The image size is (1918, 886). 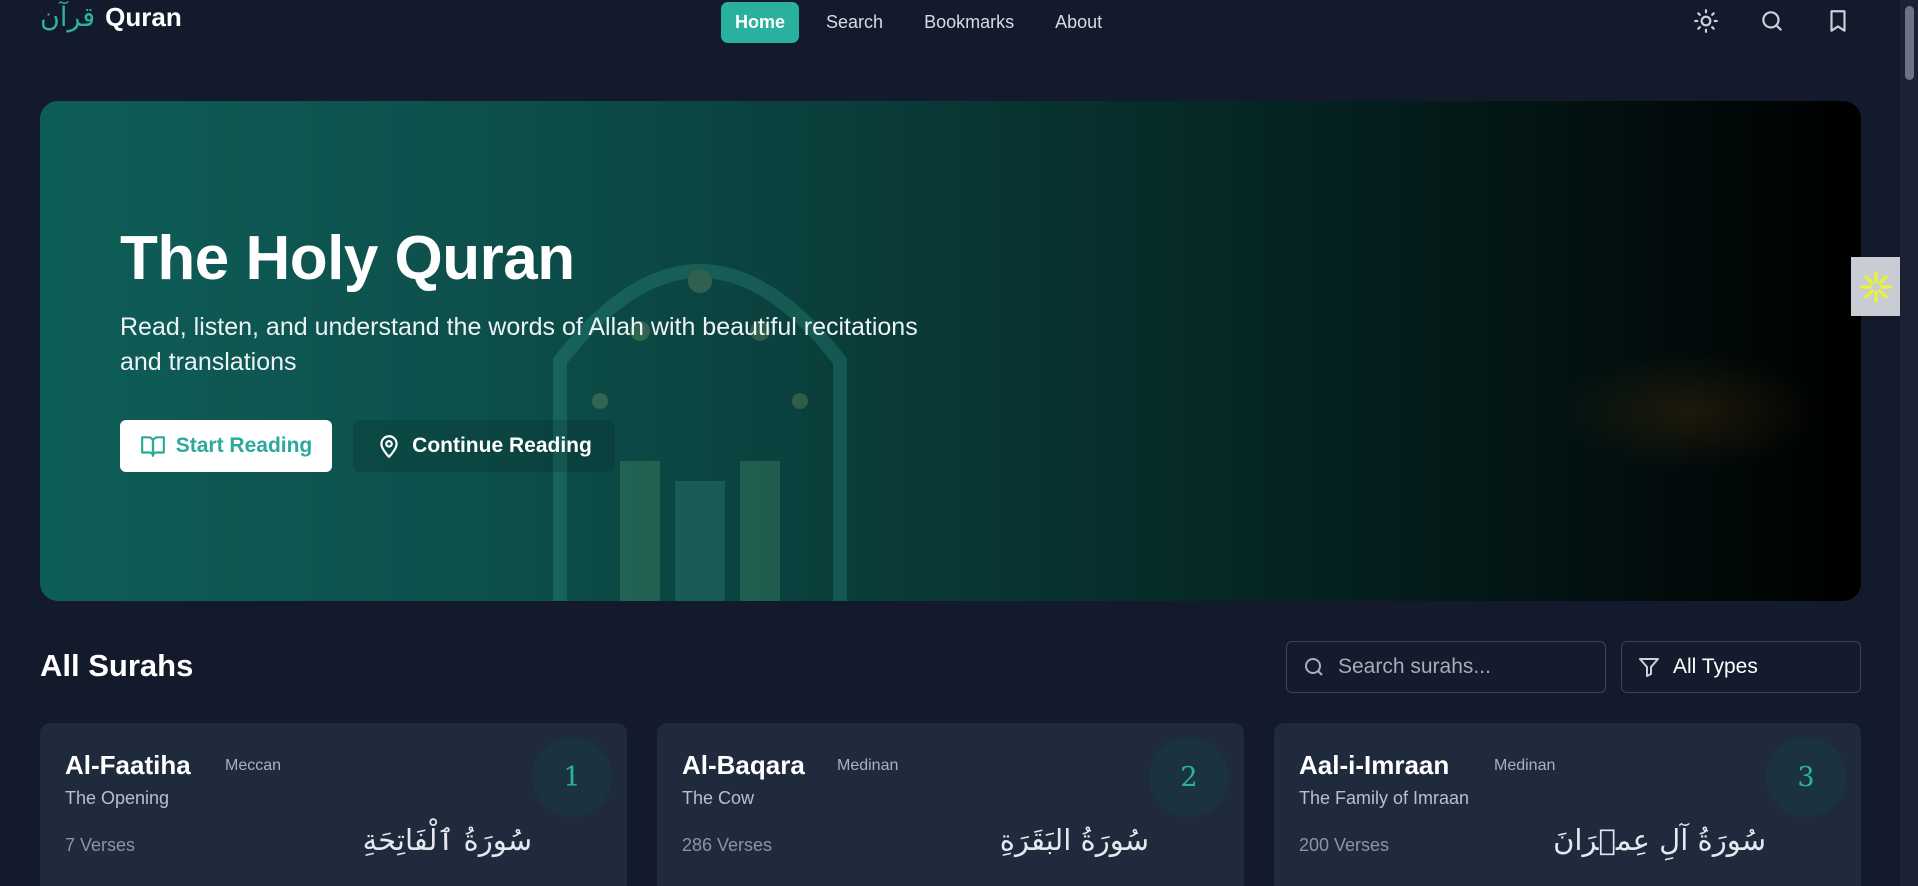 I want to click on hero-title: The Holy Quran, so click(x=347, y=258).